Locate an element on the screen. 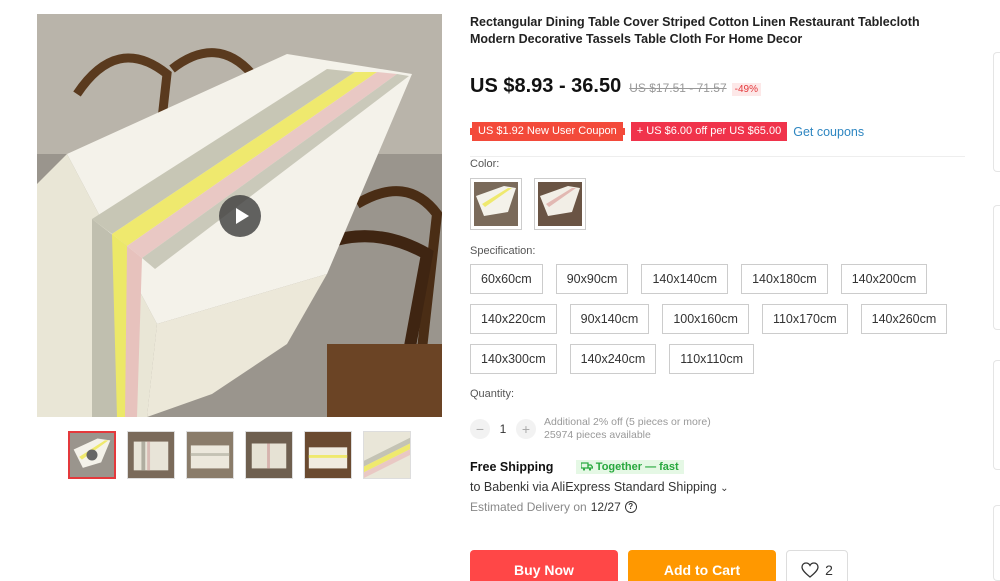 This screenshot has height=581, width=1000. spec-option: 110x110cm is located at coordinates (712, 359).